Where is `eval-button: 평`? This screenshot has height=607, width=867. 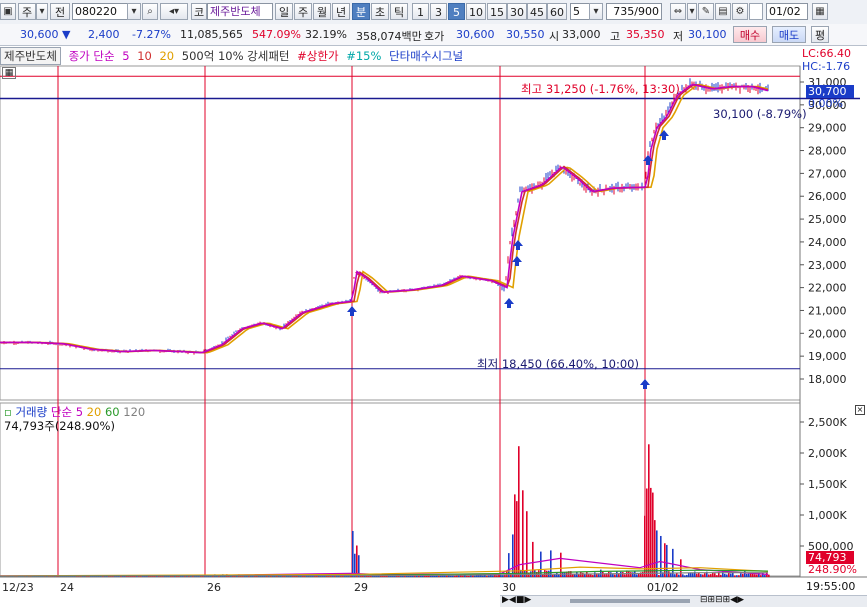 eval-button: 평 is located at coordinates (820, 34).